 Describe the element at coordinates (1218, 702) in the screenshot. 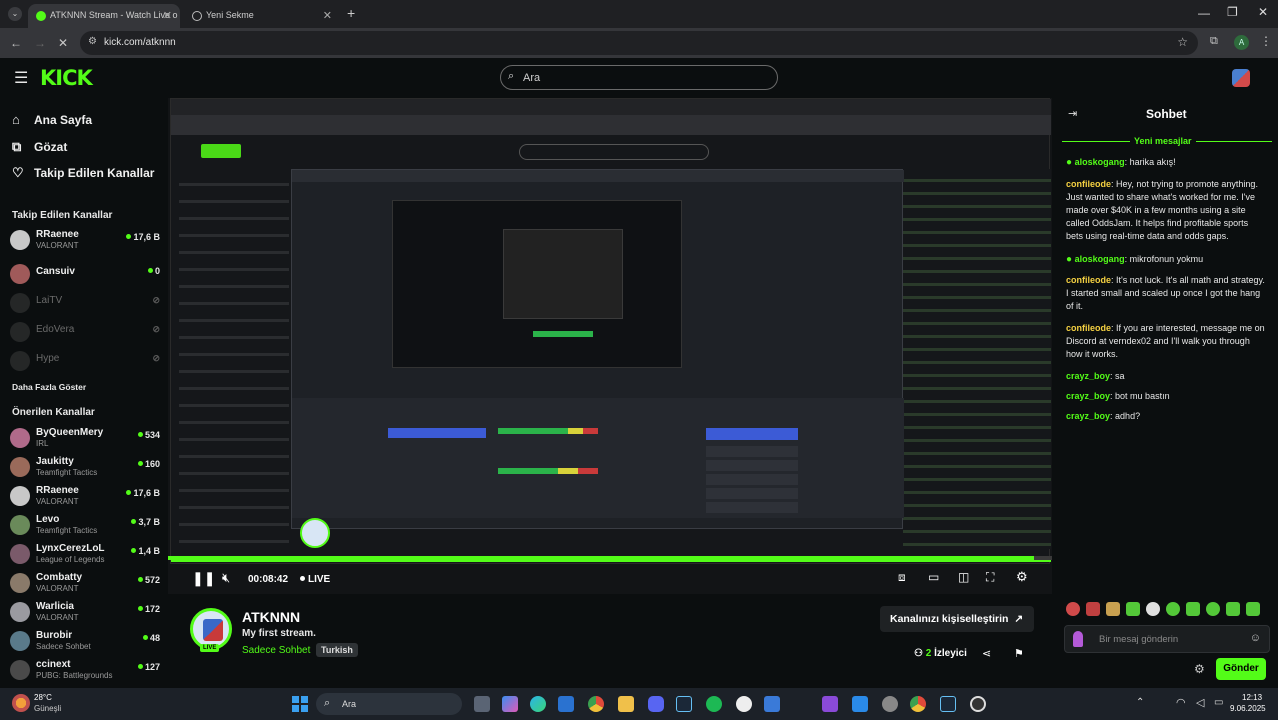

I see `battery-icon: ▭` at that location.